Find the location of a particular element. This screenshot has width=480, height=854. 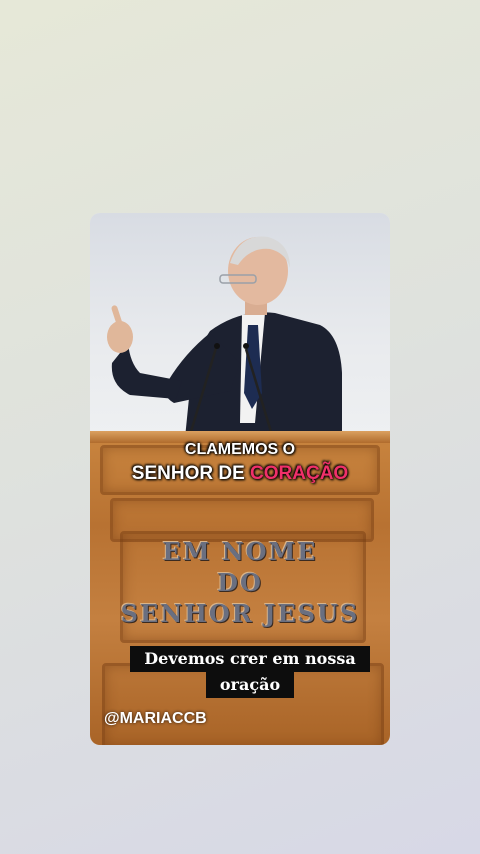

pulpit-text-line3: SENHOR JESUS is located at coordinates (240, 613).